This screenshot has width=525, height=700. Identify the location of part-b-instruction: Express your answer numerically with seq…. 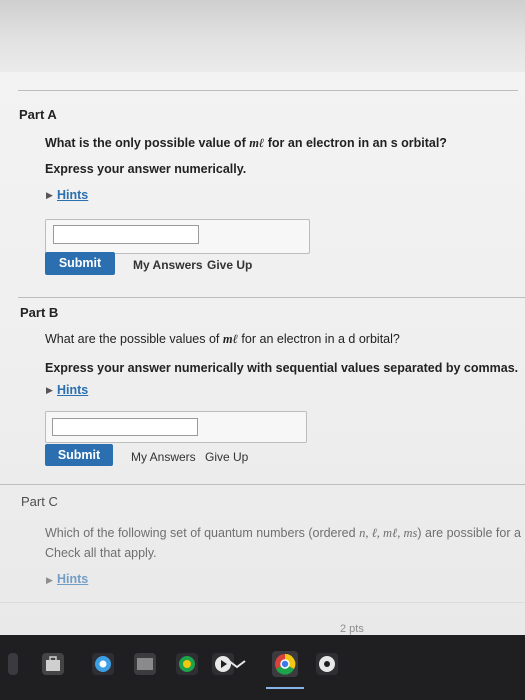
(282, 368).